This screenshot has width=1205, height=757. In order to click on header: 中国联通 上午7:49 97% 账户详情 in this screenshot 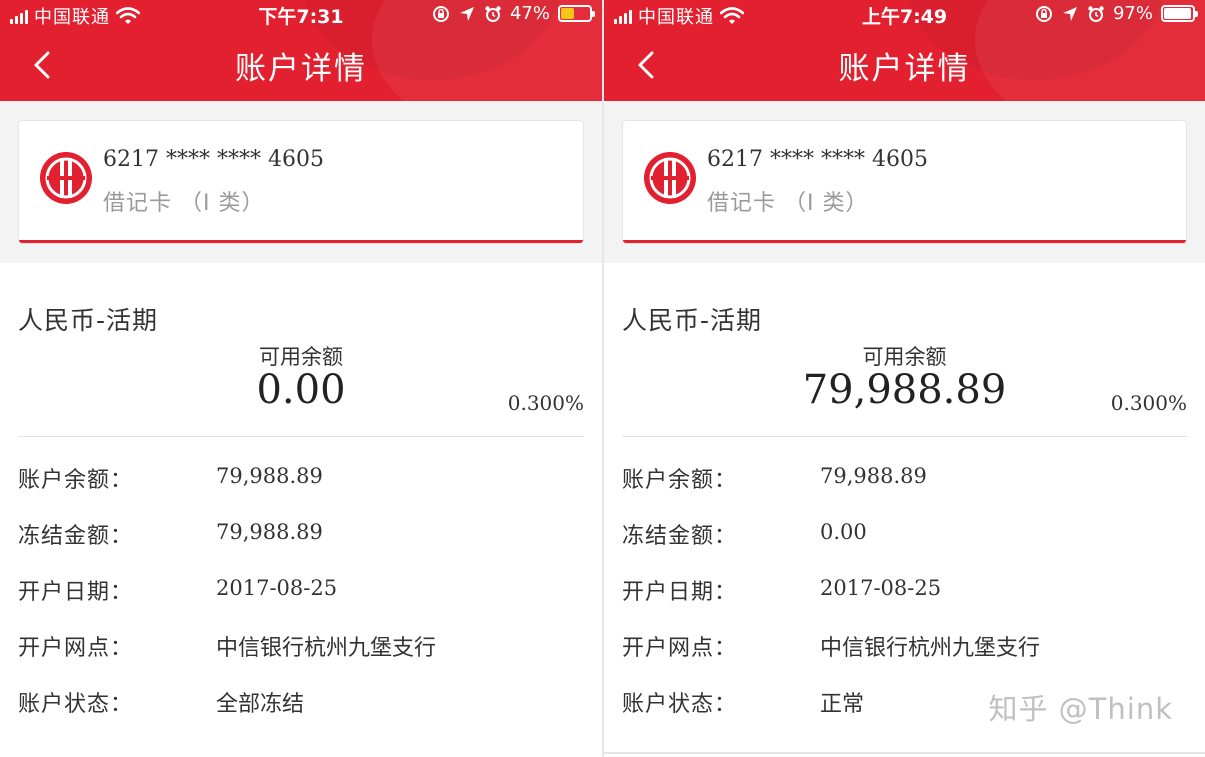, I will do `click(904, 50)`.